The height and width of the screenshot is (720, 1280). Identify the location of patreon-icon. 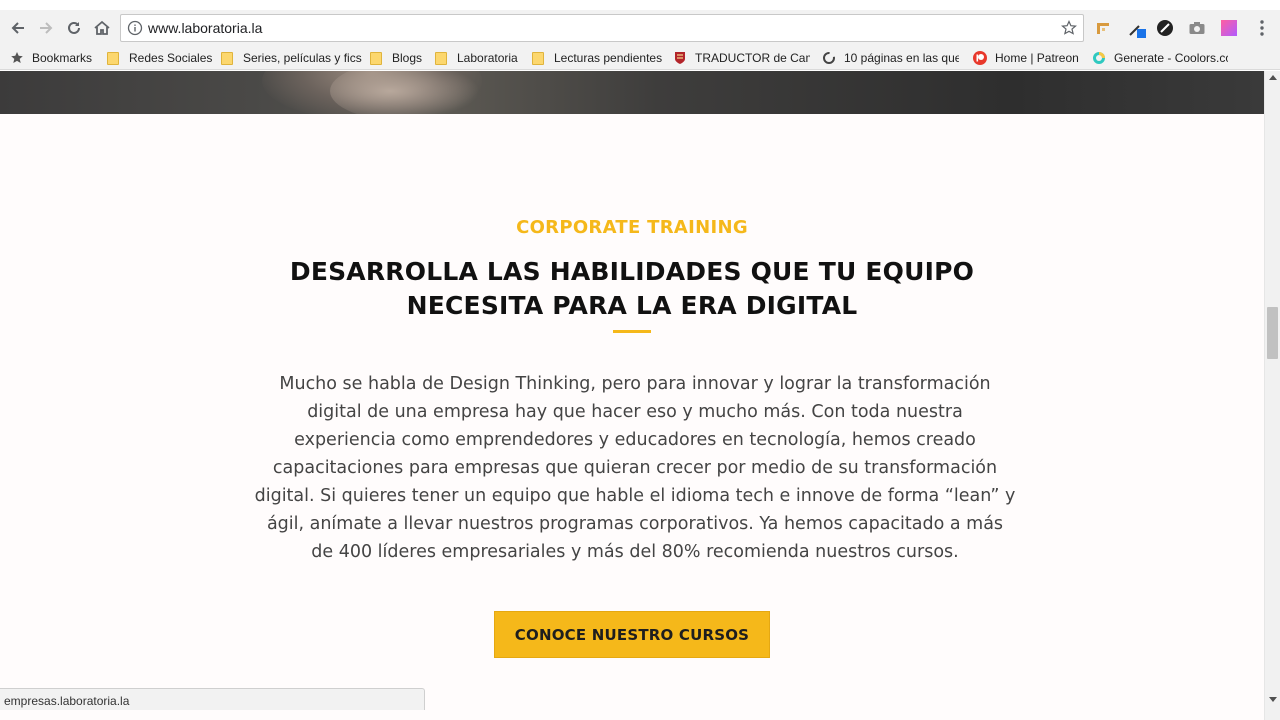
(980, 58).